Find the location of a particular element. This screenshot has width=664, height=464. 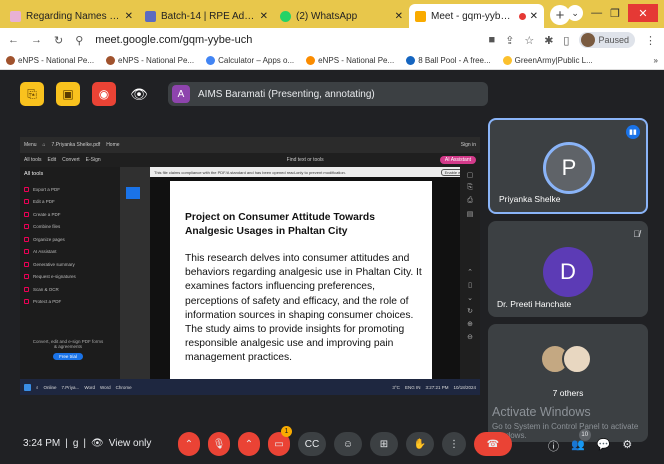

tool-icon is located at coordinates (26, 252).